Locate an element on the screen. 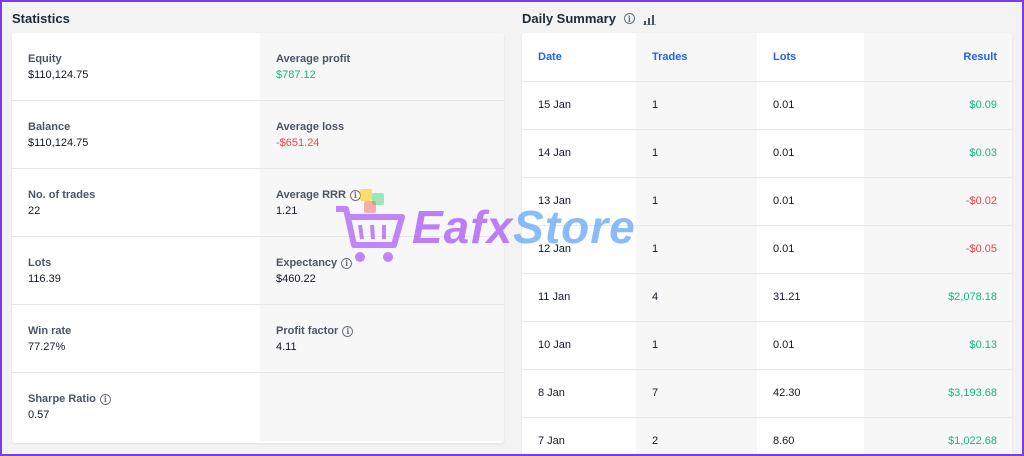  stat-label-text: Lots is located at coordinates (40, 263).